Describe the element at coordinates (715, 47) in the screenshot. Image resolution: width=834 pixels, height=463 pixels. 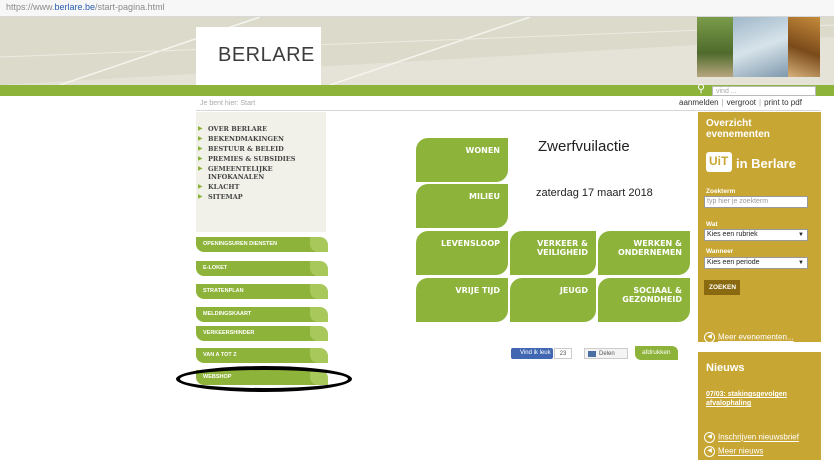
I see `header-photo-heron` at that location.